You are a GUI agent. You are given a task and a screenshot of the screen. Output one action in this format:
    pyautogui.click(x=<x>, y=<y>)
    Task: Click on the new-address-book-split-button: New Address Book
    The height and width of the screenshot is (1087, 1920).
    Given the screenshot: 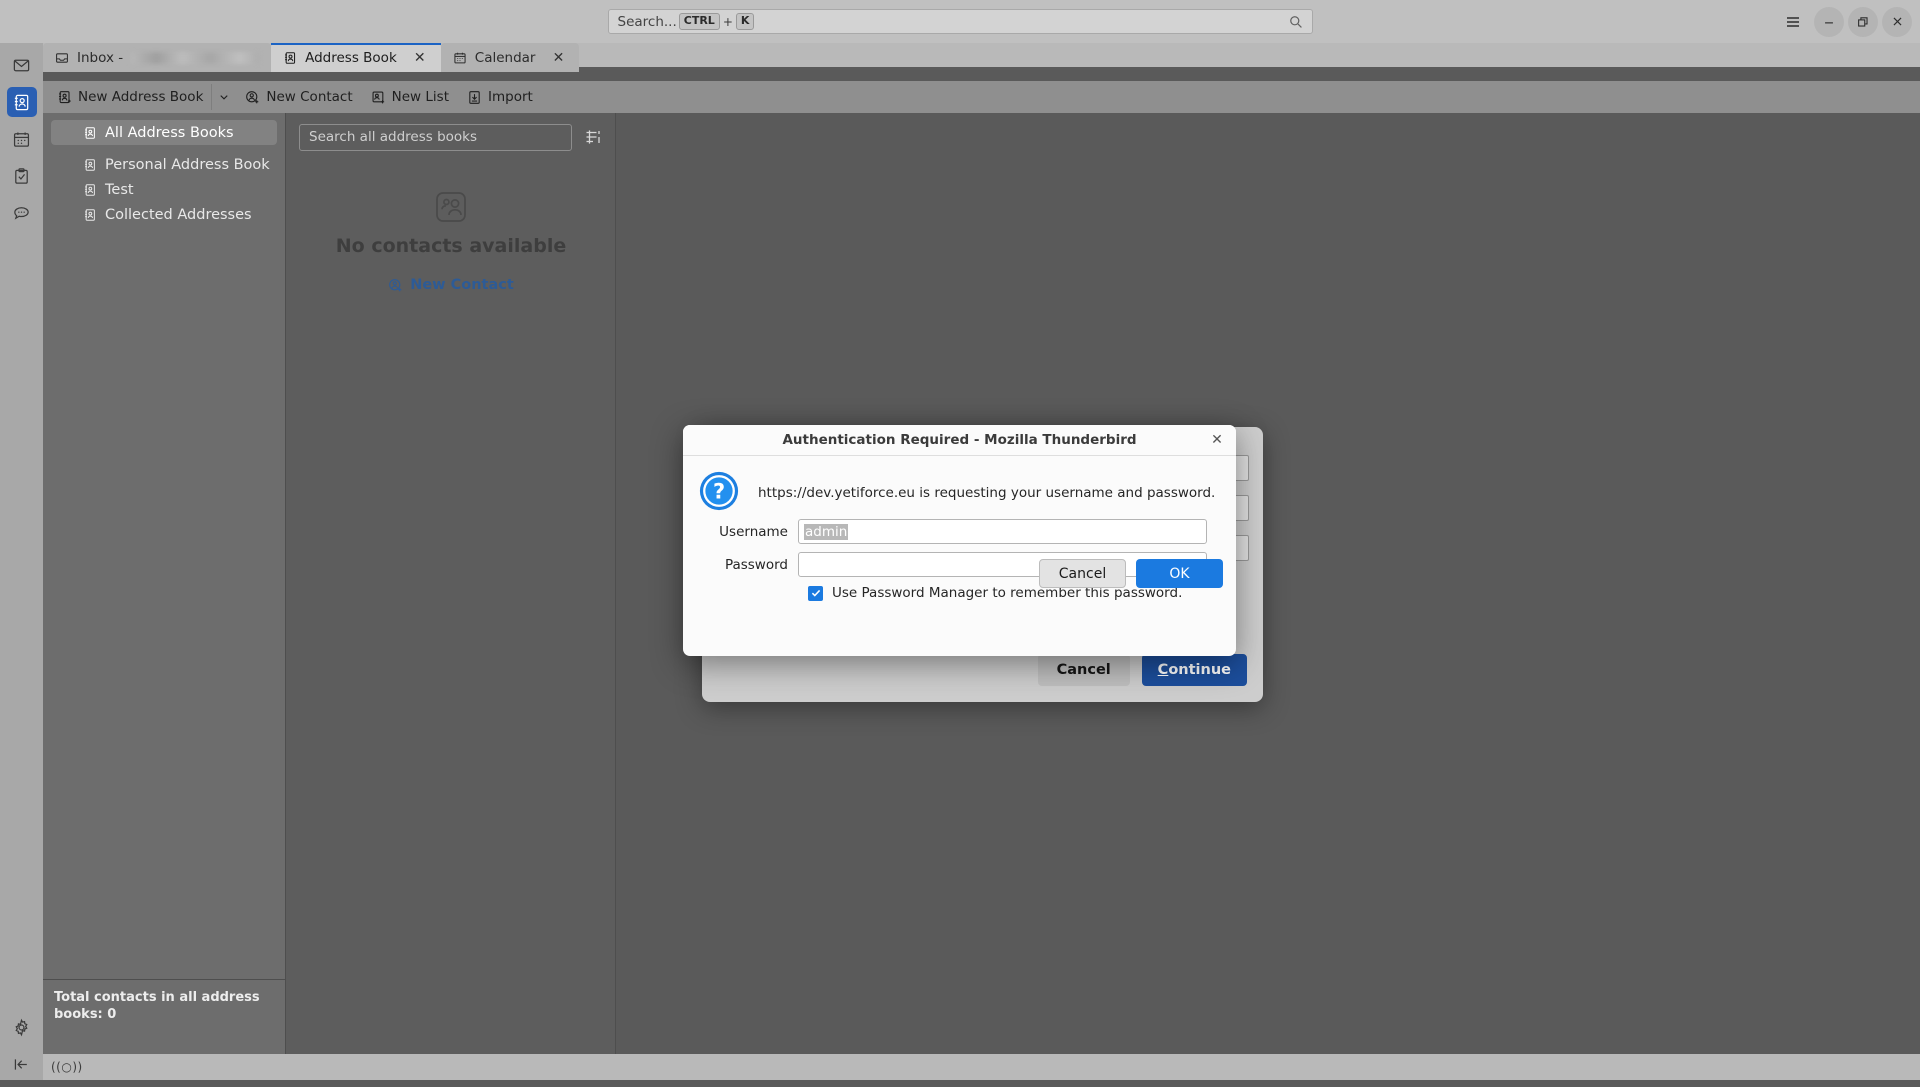 What is the action you would take?
    pyautogui.click(x=142, y=97)
    